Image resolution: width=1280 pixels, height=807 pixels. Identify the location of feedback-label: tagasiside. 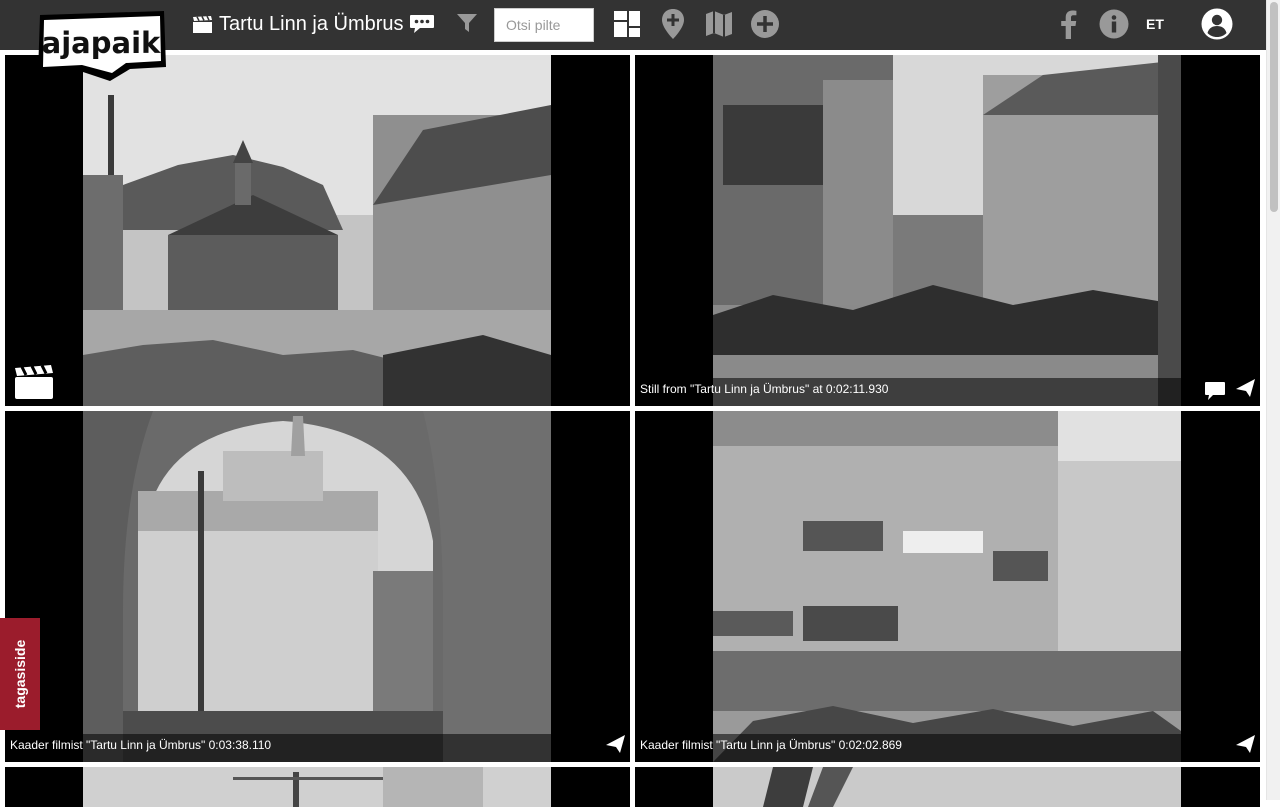
(20, 674).